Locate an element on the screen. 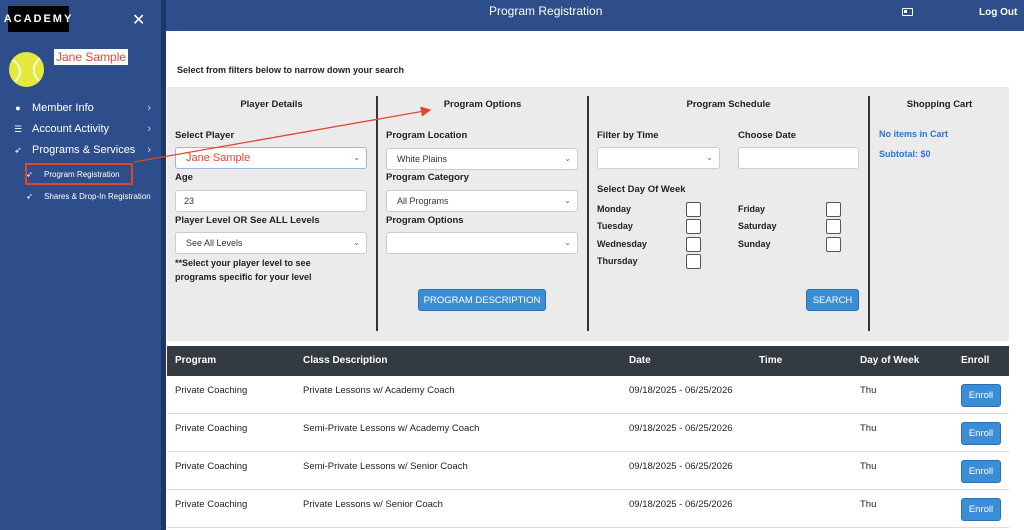  annotation-arrow is located at coordinates (282, 134).